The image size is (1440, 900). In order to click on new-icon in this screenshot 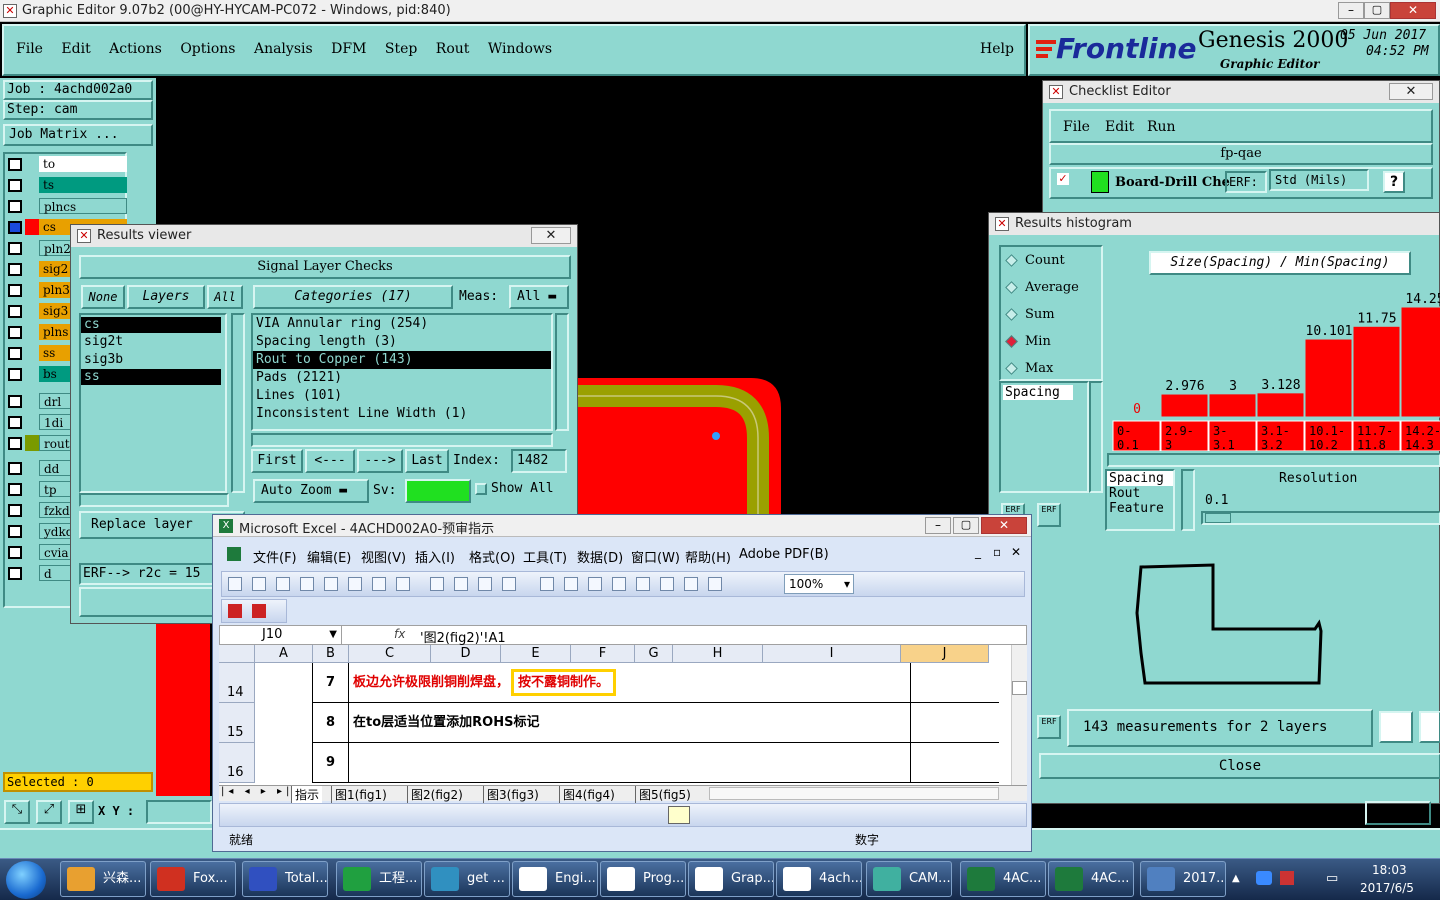, I will do `click(235, 584)`.